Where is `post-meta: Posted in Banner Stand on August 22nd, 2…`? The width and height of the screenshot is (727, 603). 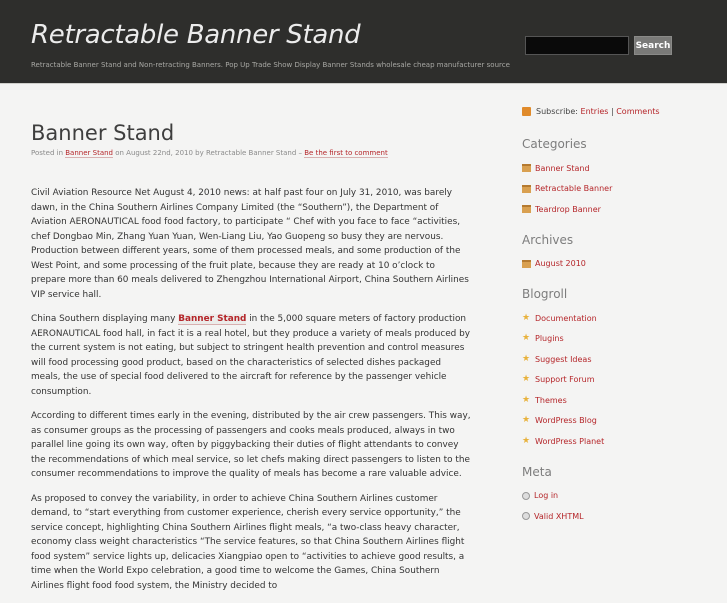 post-meta: Posted in Banner Stand on August 22nd, 2… is located at coordinates (209, 153).